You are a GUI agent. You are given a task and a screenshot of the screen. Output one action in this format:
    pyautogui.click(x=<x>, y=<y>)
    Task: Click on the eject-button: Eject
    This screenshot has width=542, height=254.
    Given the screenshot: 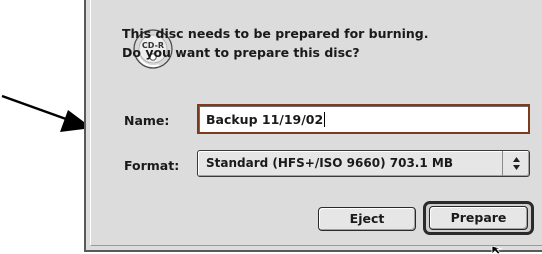 What is the action you would take?
    pyautogui.click(x=367, y=219)
    